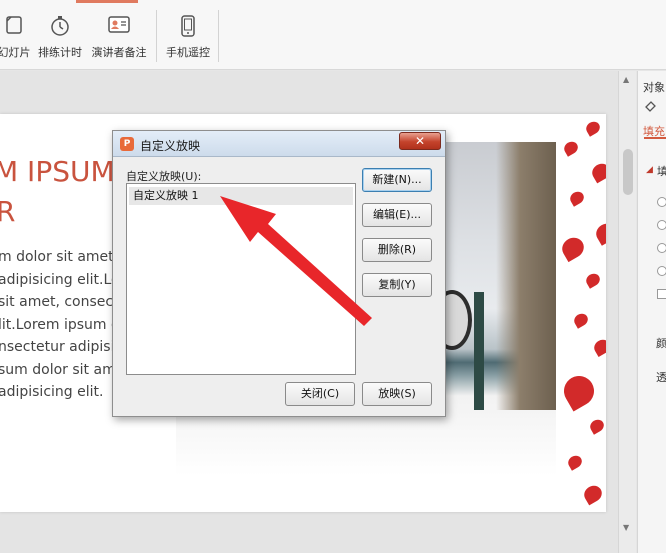 The height and width of the screenshot is (553, 666). Describe the element at coordinates (60, 27) in the screenshot. I see `stopwatch-icon` at that location.